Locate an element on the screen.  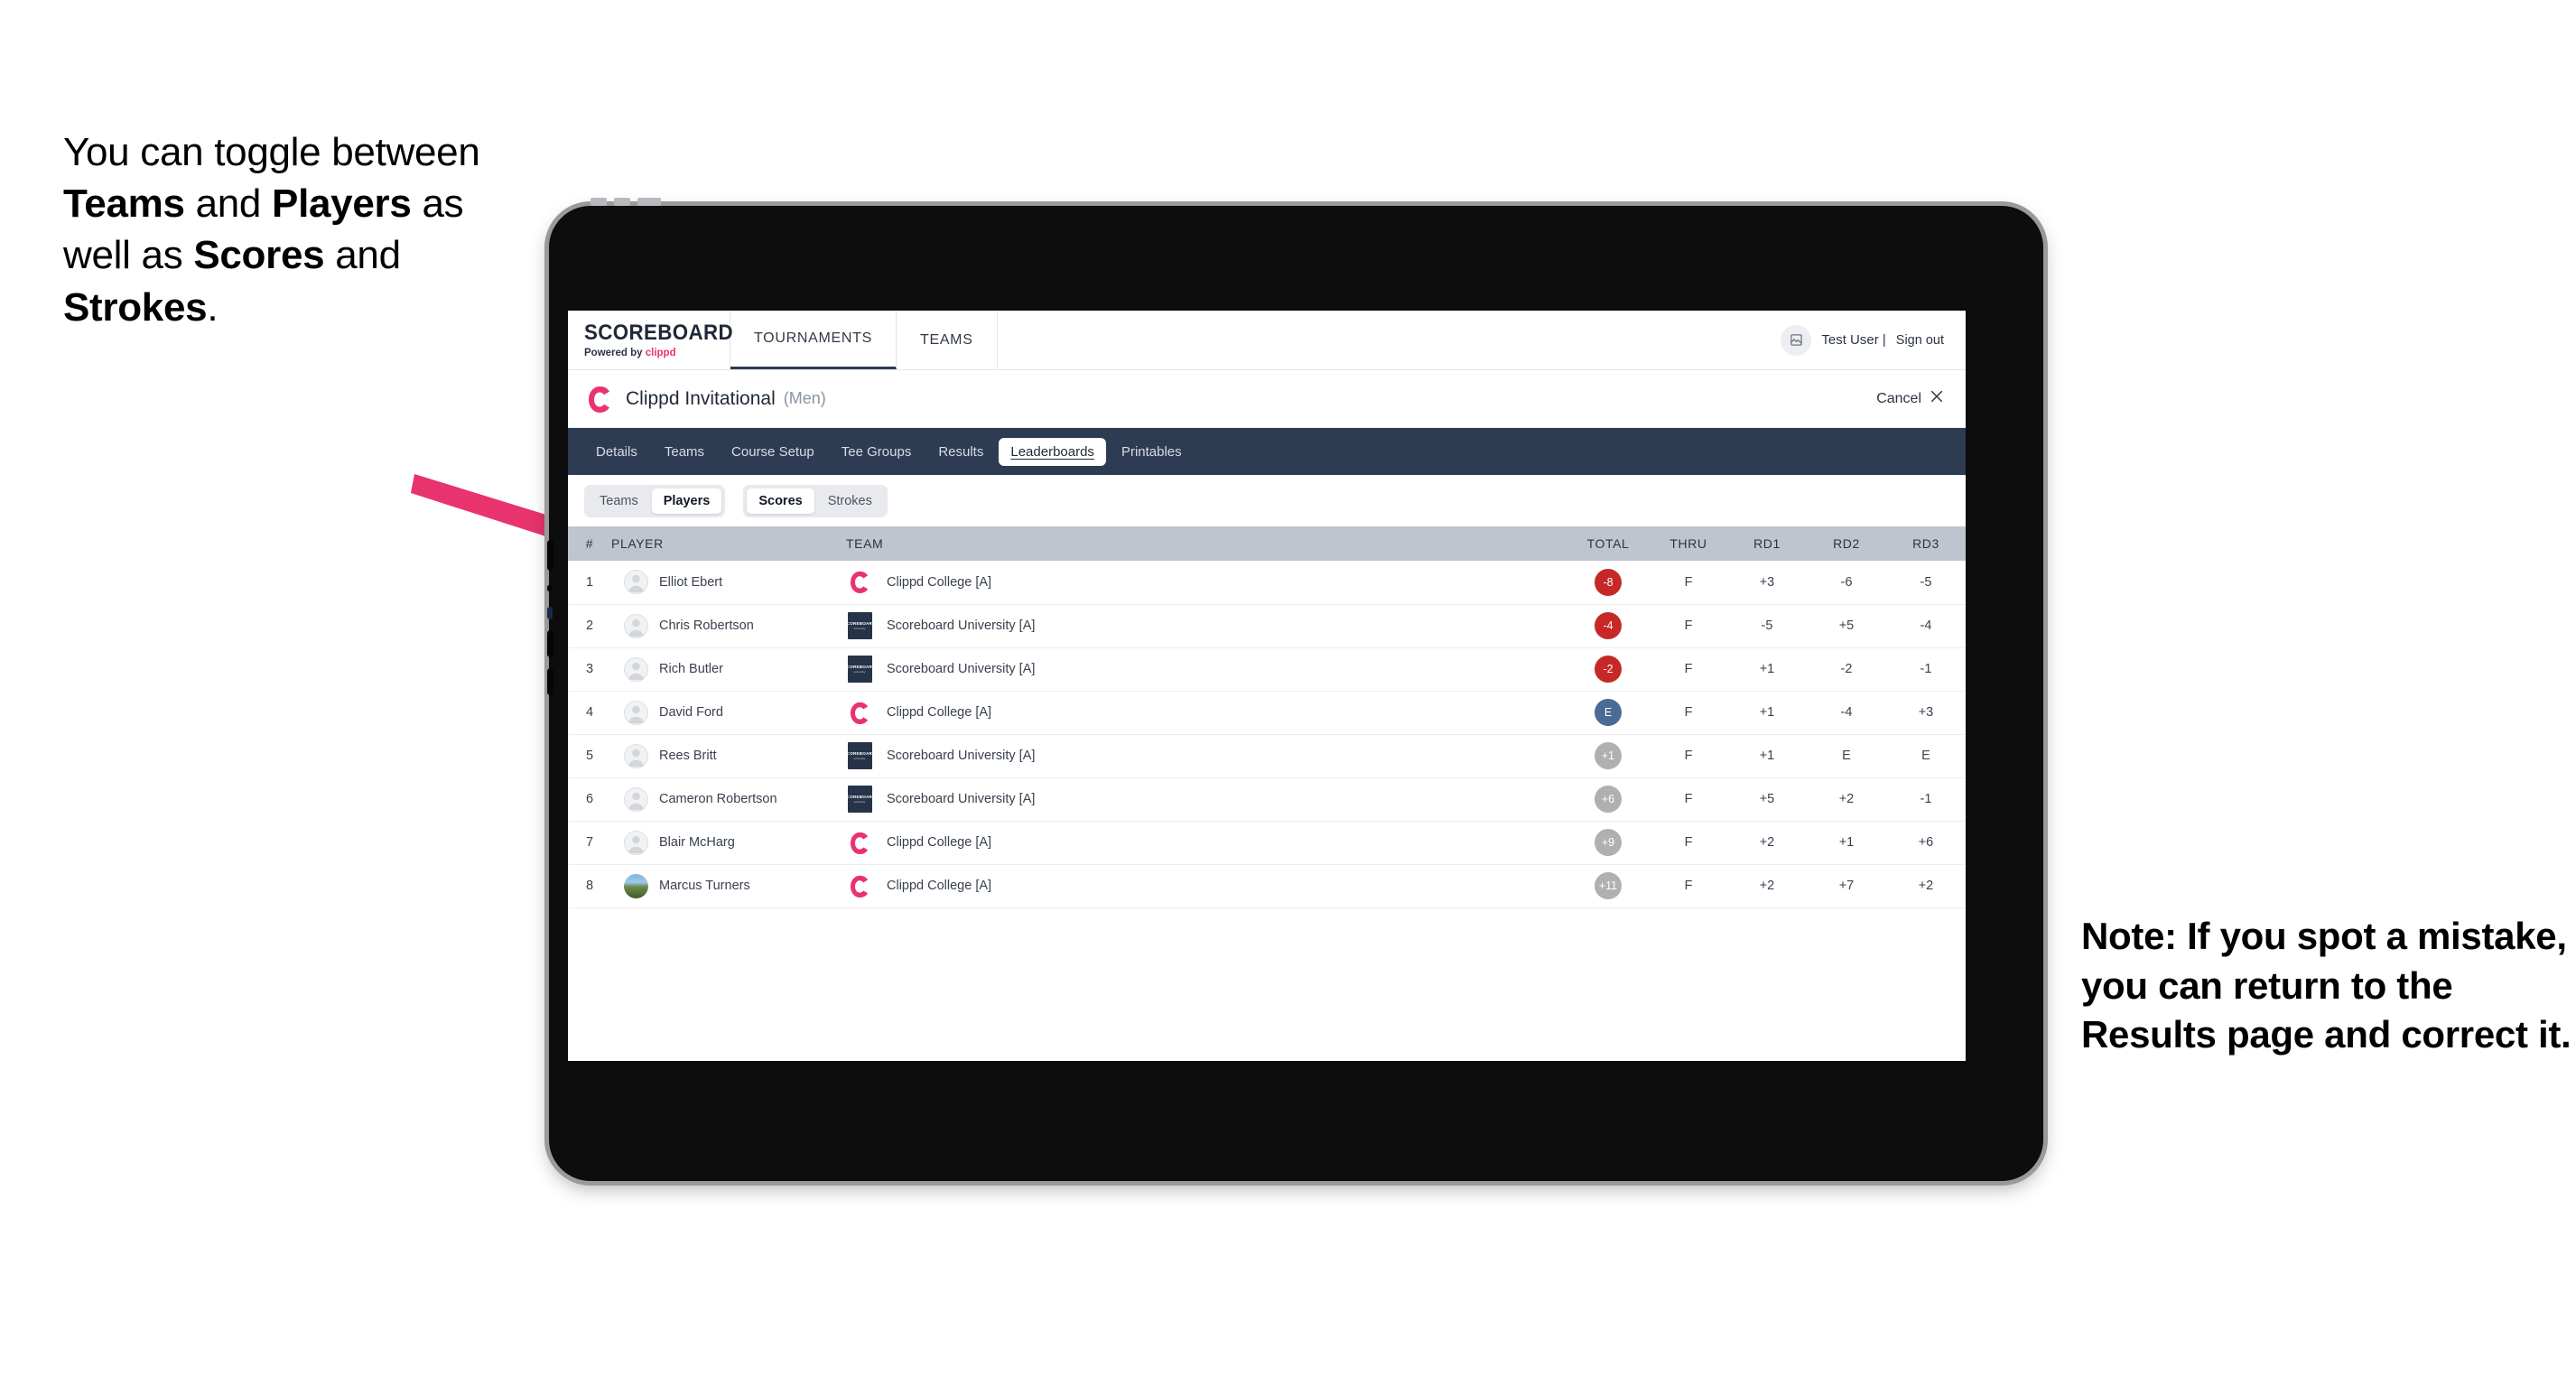
player-name: Chris Robertson is located at coordinates (706, 626).